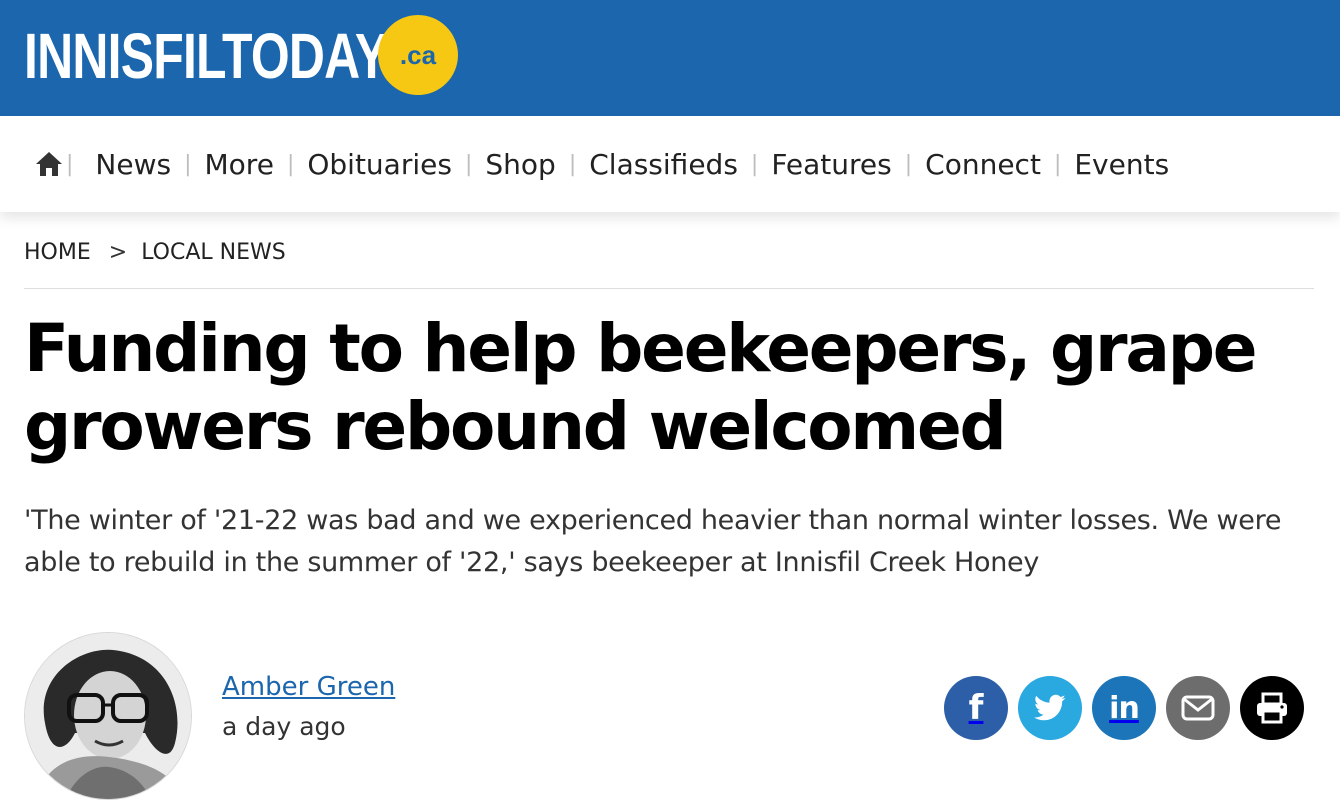 This screenshot has height=812, width=1340. Describe the element at coordinates (239, 164) in the screenshot. I see `nav-item-more: More` at that location.